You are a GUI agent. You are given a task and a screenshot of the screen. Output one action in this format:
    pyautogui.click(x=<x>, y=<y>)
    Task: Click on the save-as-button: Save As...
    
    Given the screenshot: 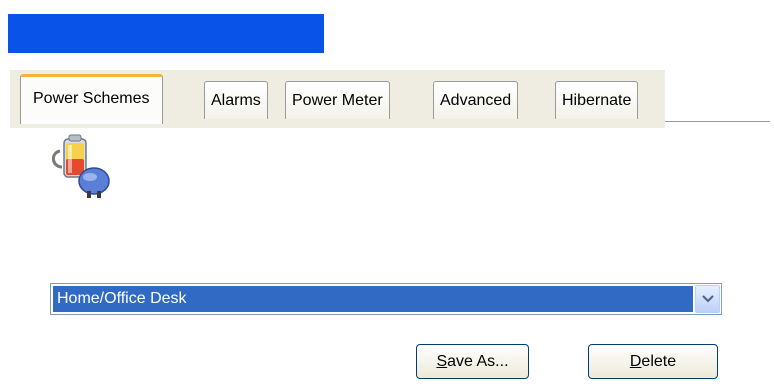 What is the action you would take?
    pyautogui.click(x=472, y=361)
    